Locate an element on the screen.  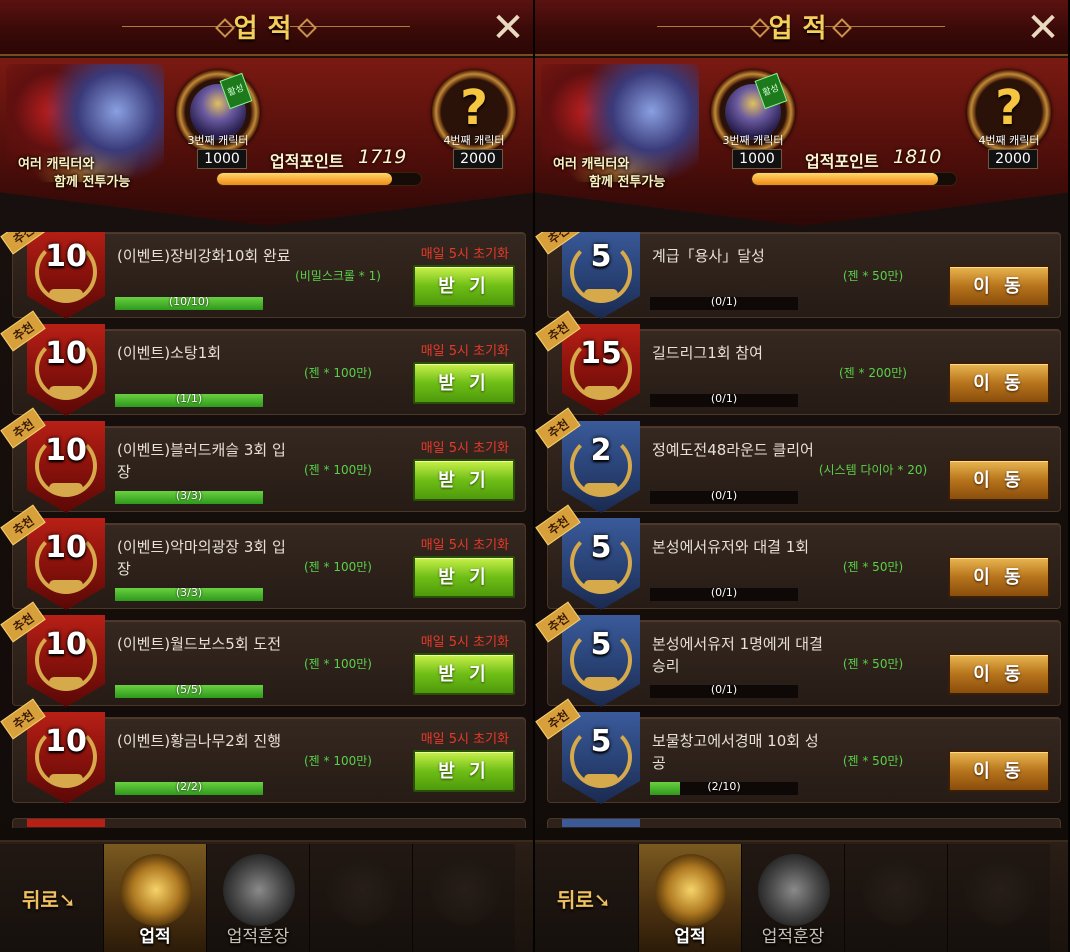
achievement-title: 본성에서유저와 대결 1회 is located at coordinates (731, 547).